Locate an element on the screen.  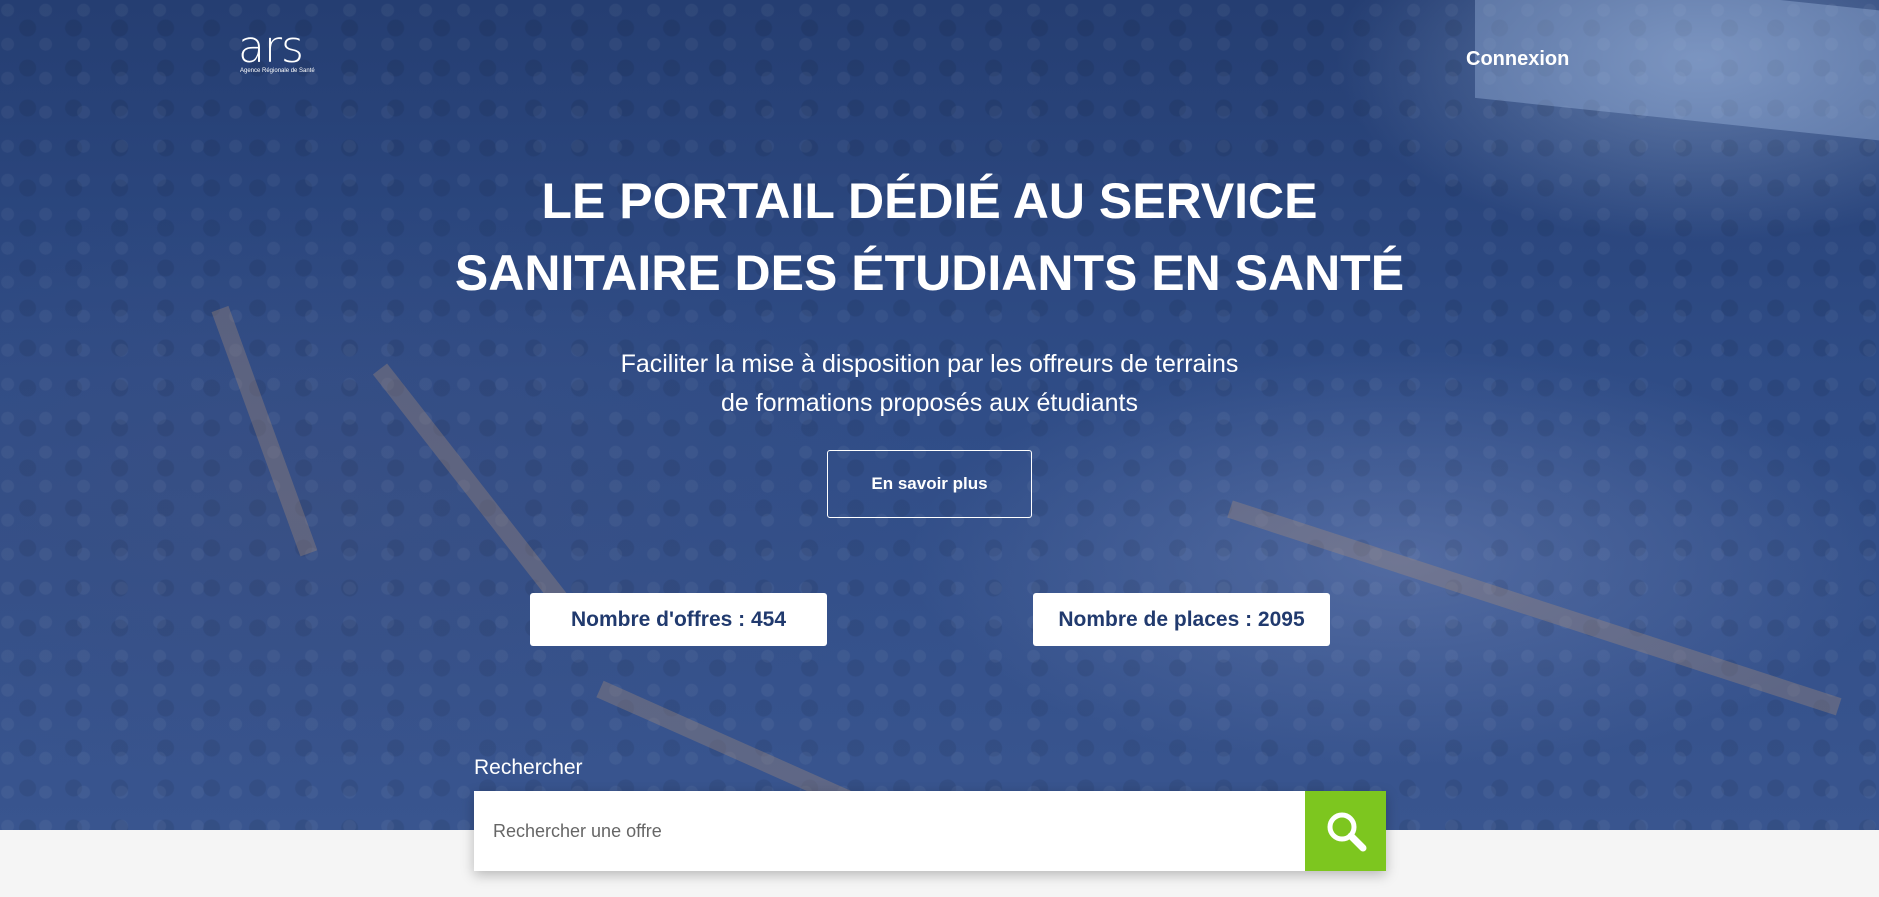
places-count-badge: Nombre de places : 2095 is located at coordinates (1181, 619).